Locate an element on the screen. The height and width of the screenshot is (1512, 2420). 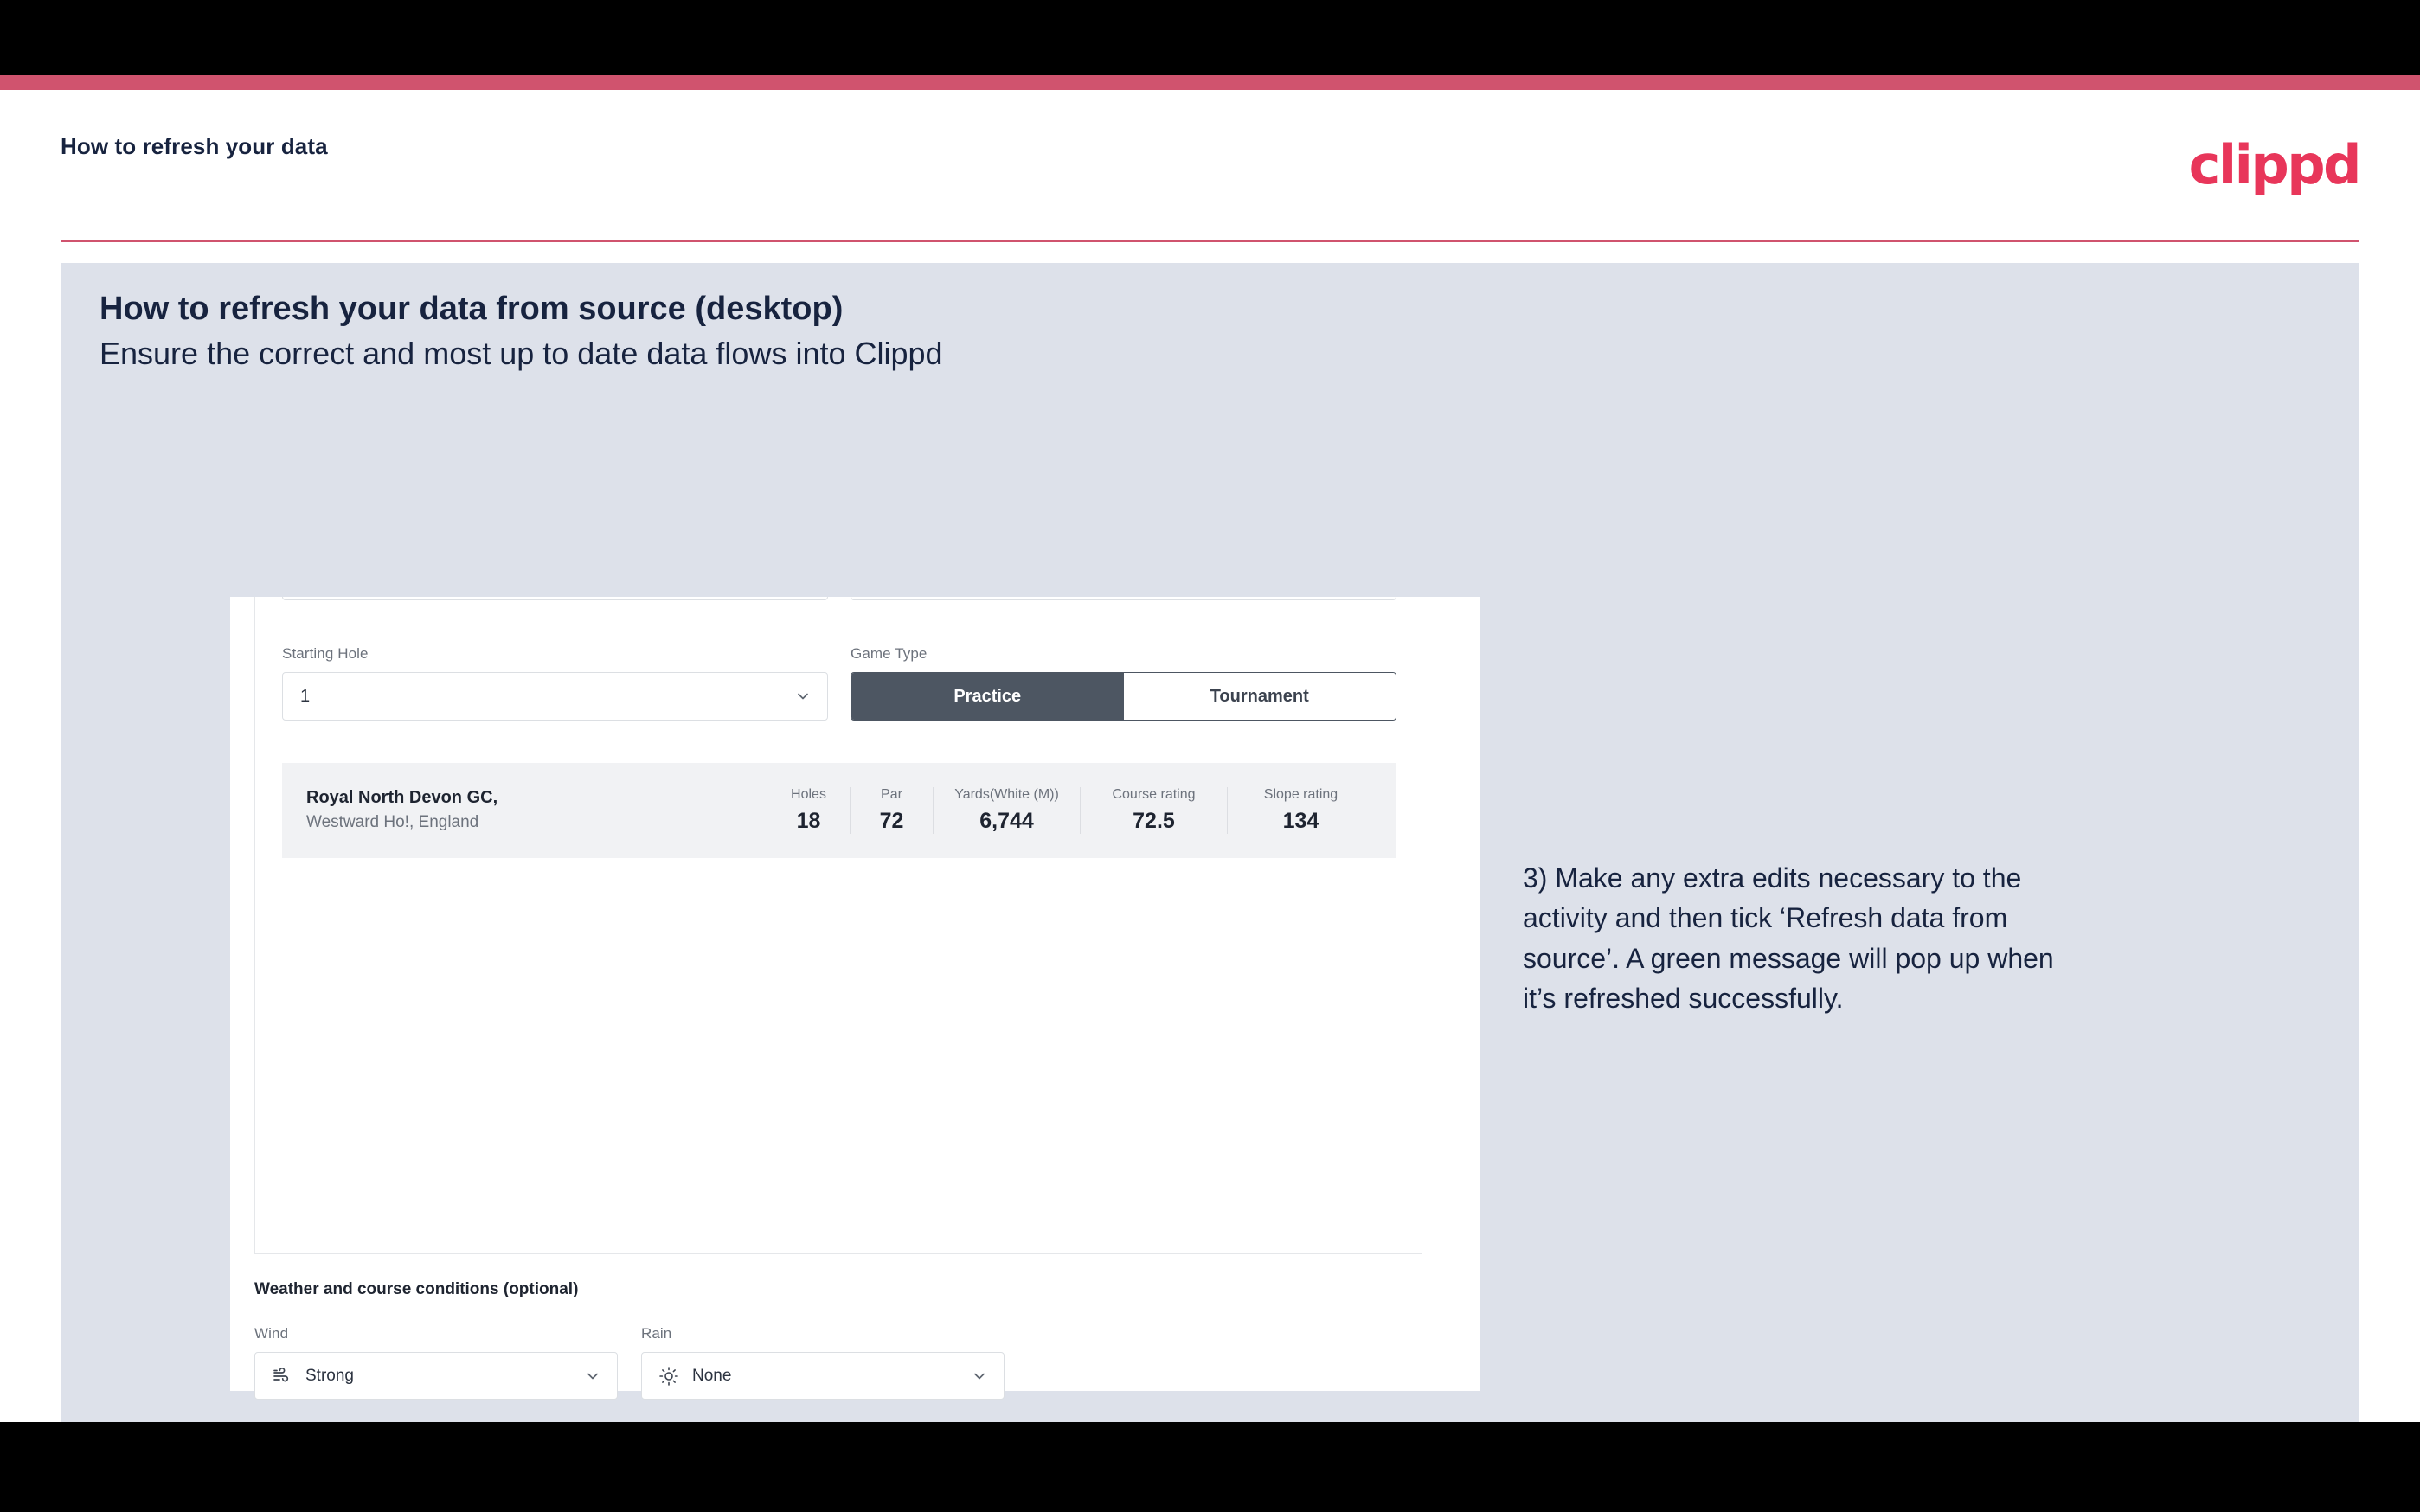
cutoff-input-right is located at coordinates (1123, 598).